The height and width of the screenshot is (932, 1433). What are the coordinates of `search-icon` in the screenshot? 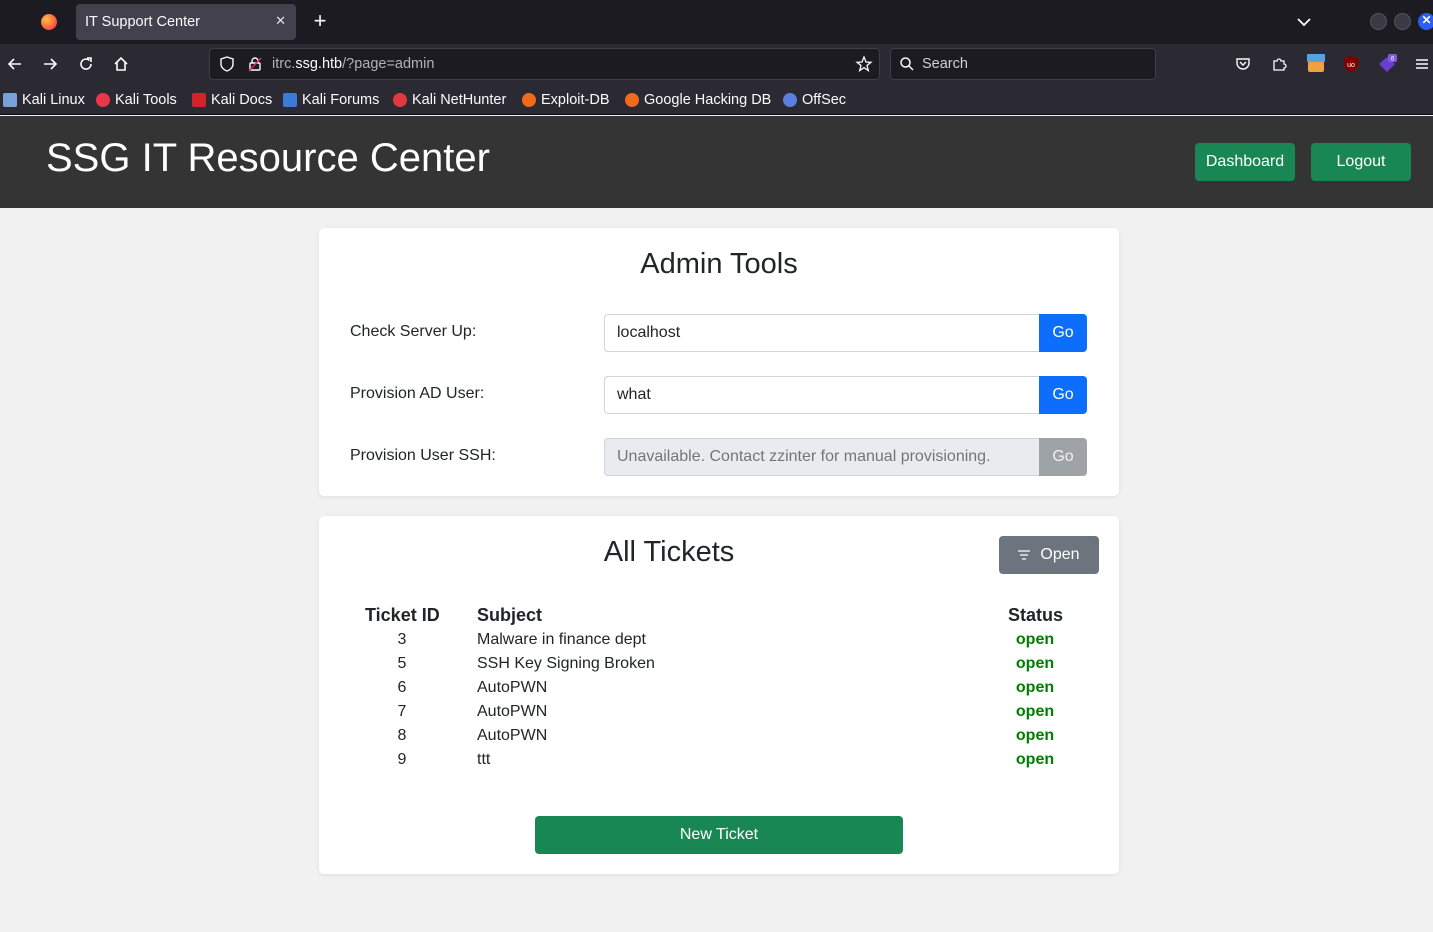 It's located at (907, 66).